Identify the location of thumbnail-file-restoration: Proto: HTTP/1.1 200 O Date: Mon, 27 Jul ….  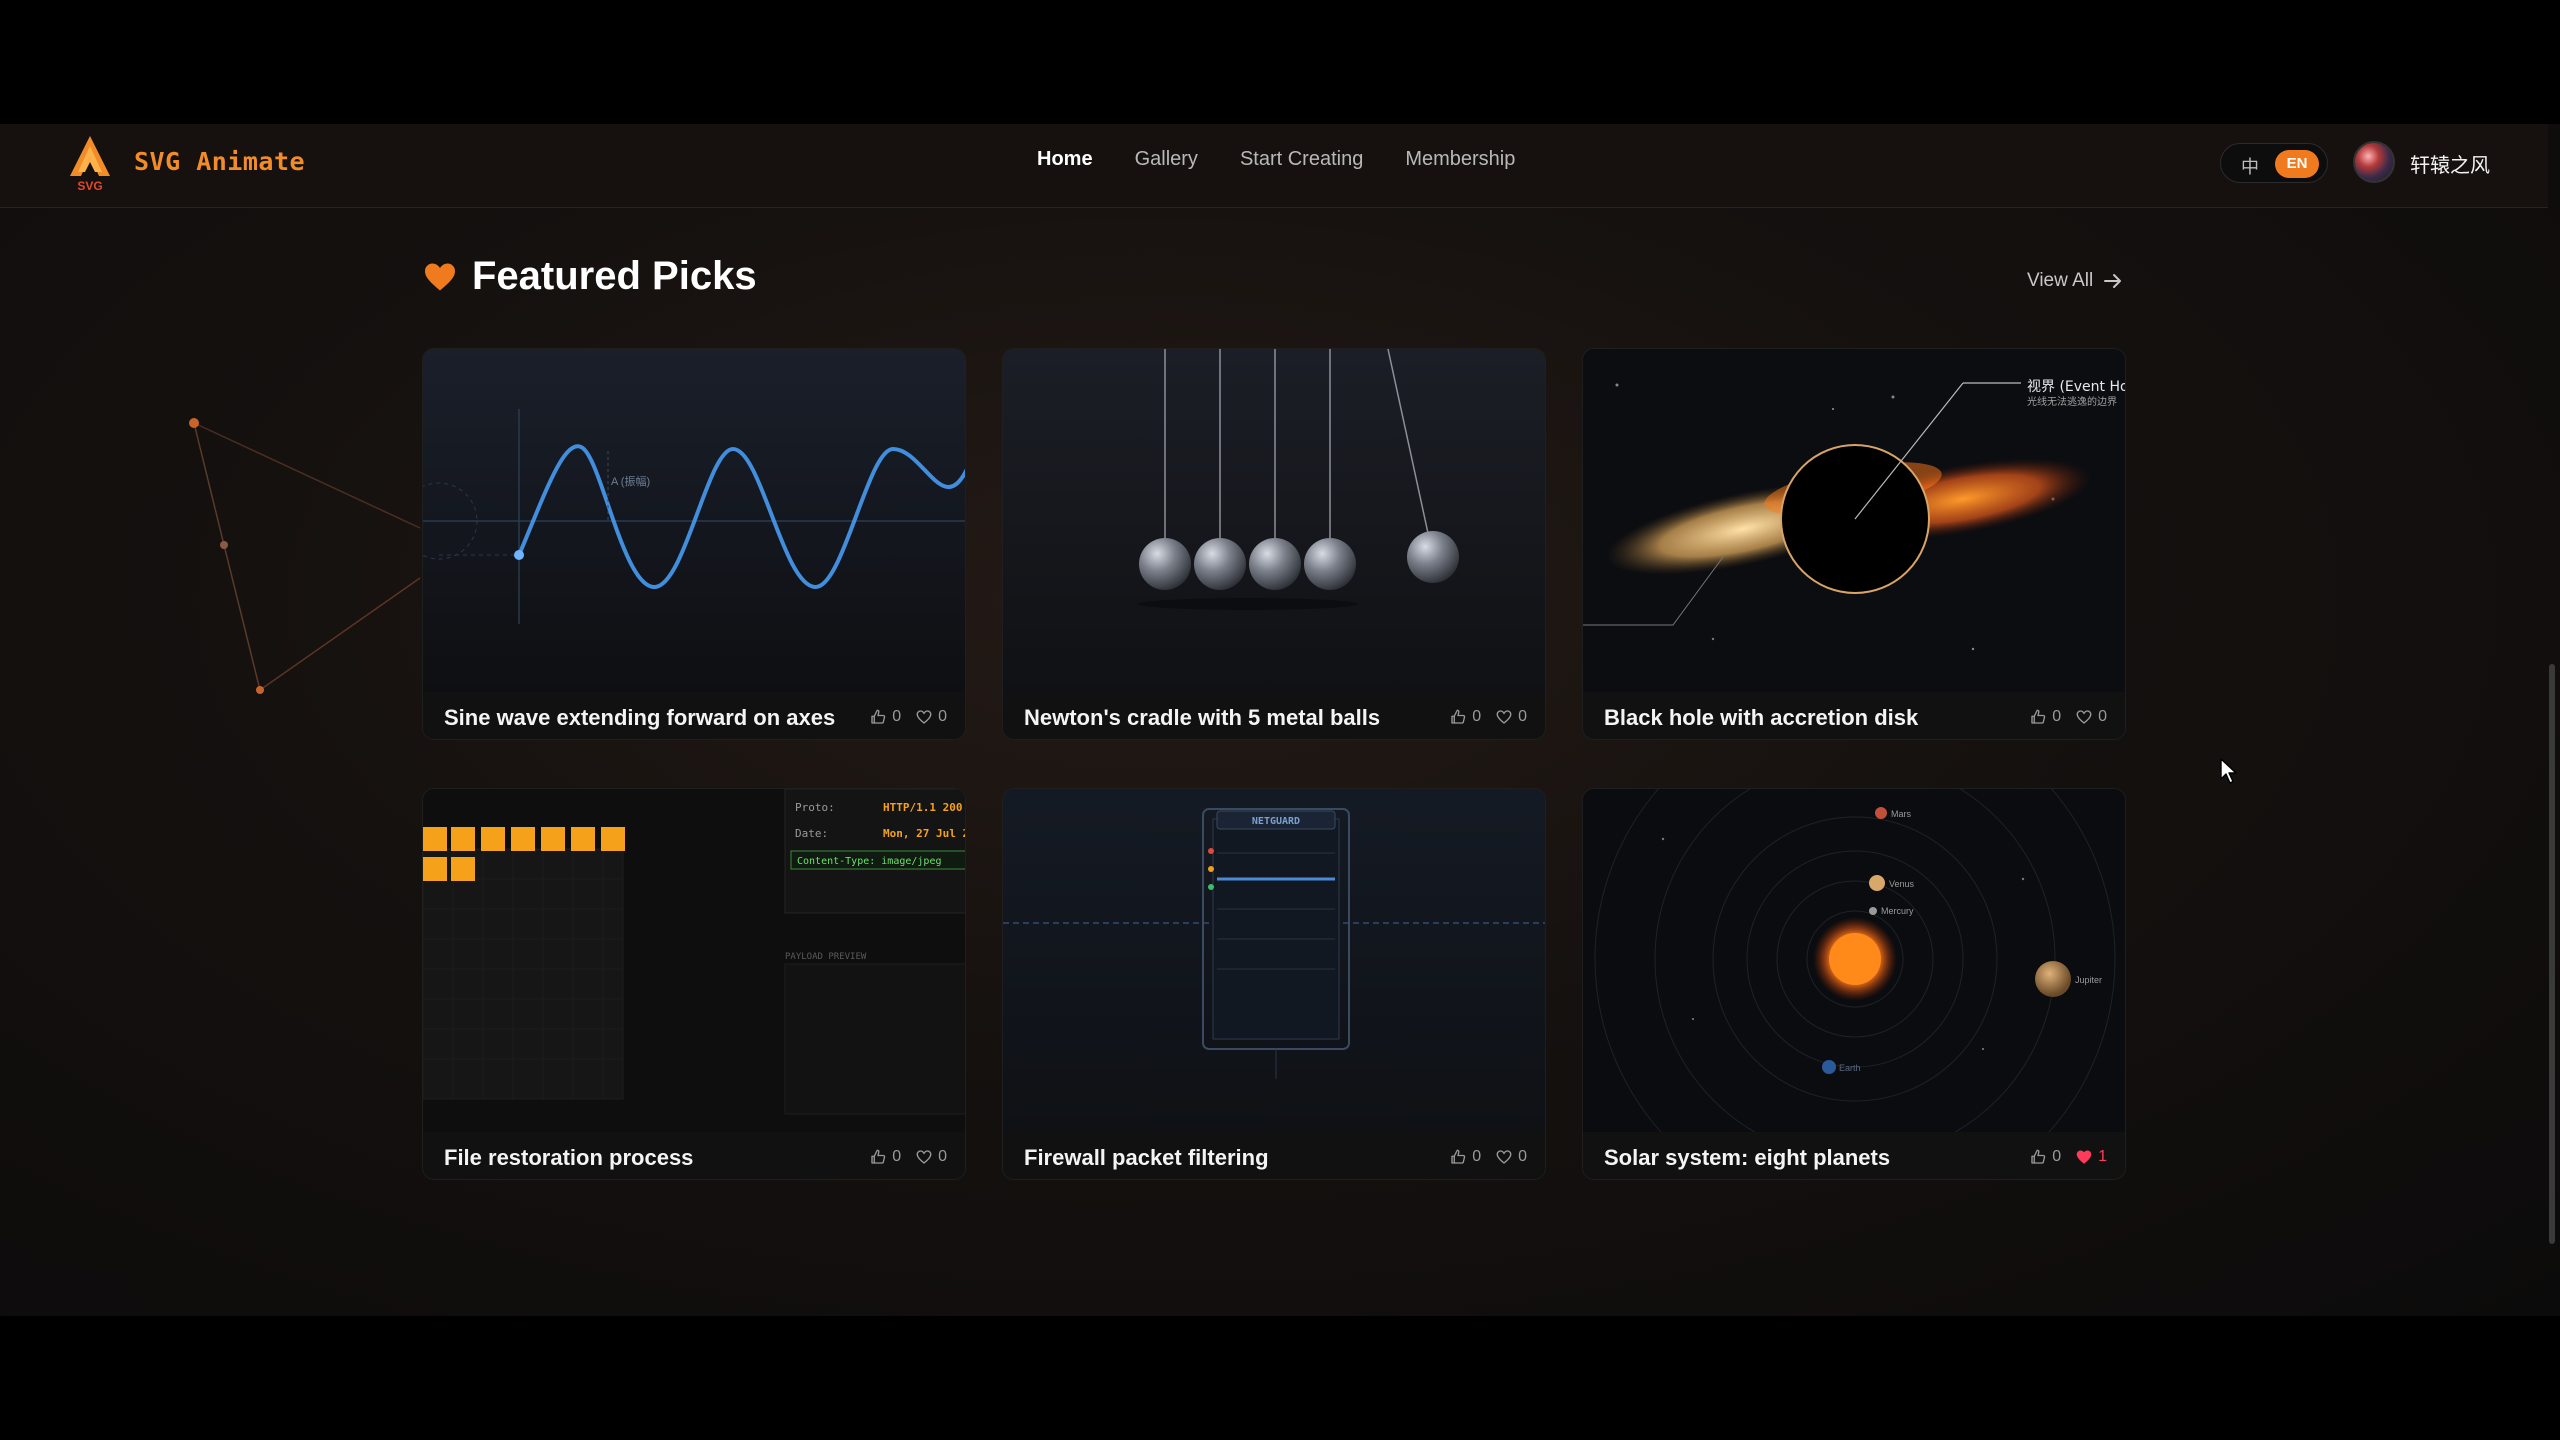
(694, 960).